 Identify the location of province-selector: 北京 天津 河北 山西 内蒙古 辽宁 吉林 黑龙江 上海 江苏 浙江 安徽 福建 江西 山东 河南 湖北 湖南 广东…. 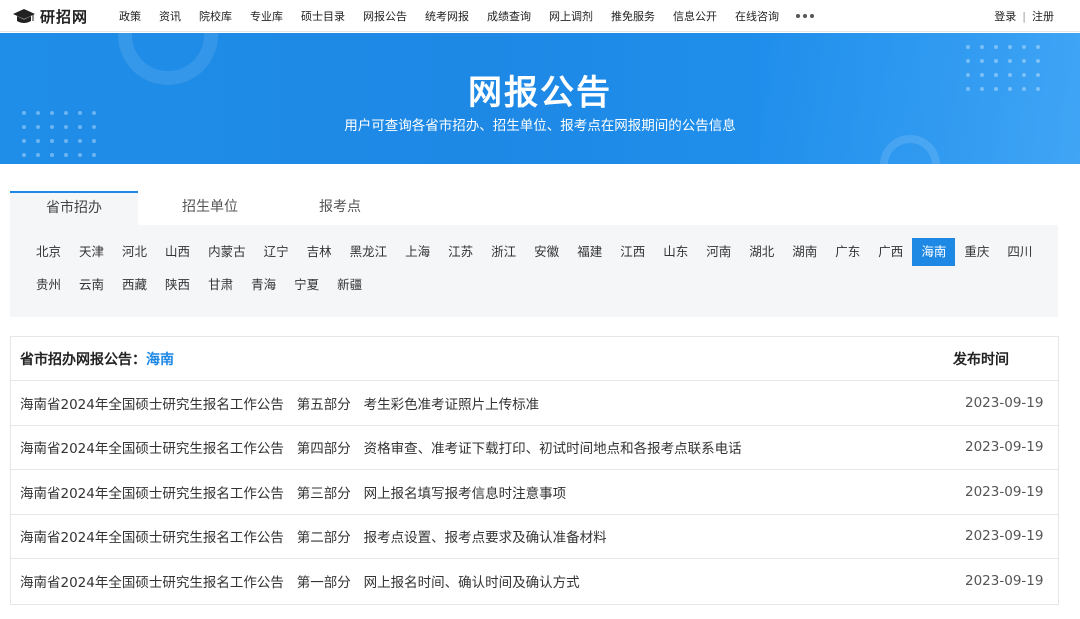
(534, 271).